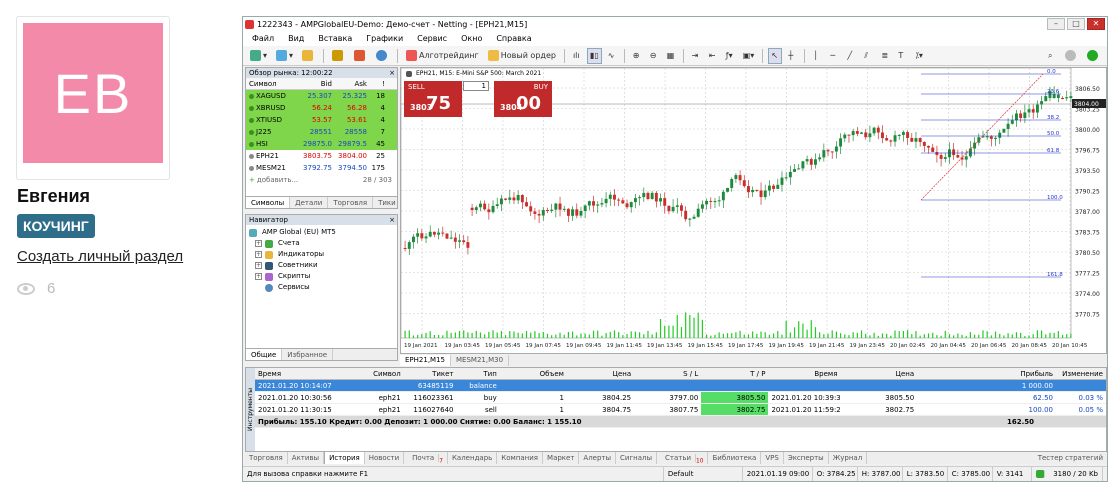 This screenshot has width=1110, height=482. What do you see at coordinates (1096, 24) in the screenshot?
I see `close-button: ✕` at bounding box center [1096, 24].